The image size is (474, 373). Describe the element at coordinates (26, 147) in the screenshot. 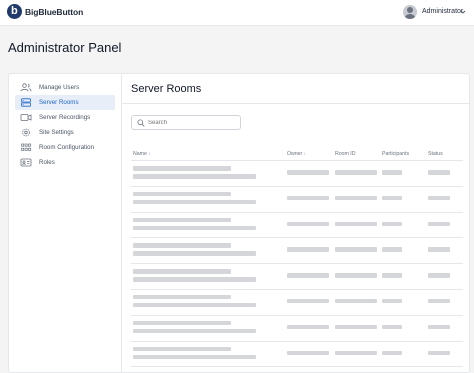

I see `room-config-icon` at that location.